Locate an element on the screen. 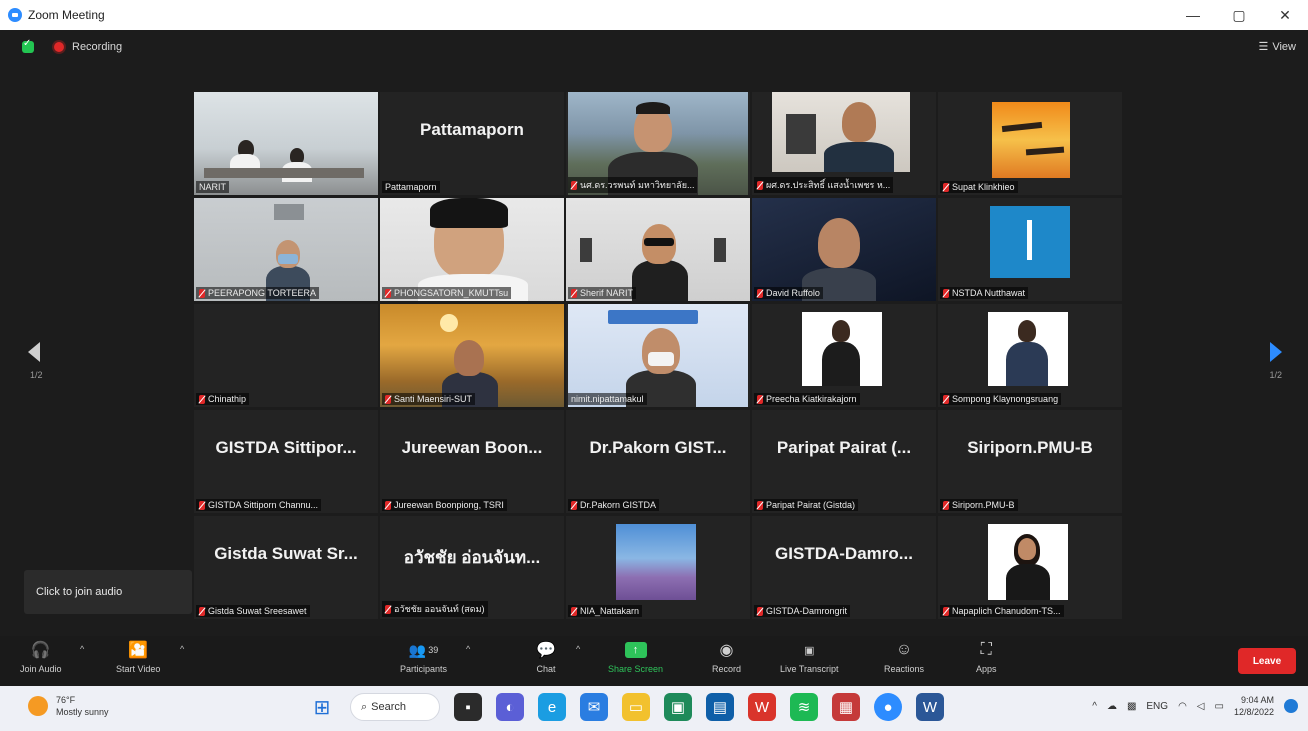 This screenshot has height=731, width=1308. participant-tile: PHONGSATORN_KMUTTsu is located at coordinates (472, 249).